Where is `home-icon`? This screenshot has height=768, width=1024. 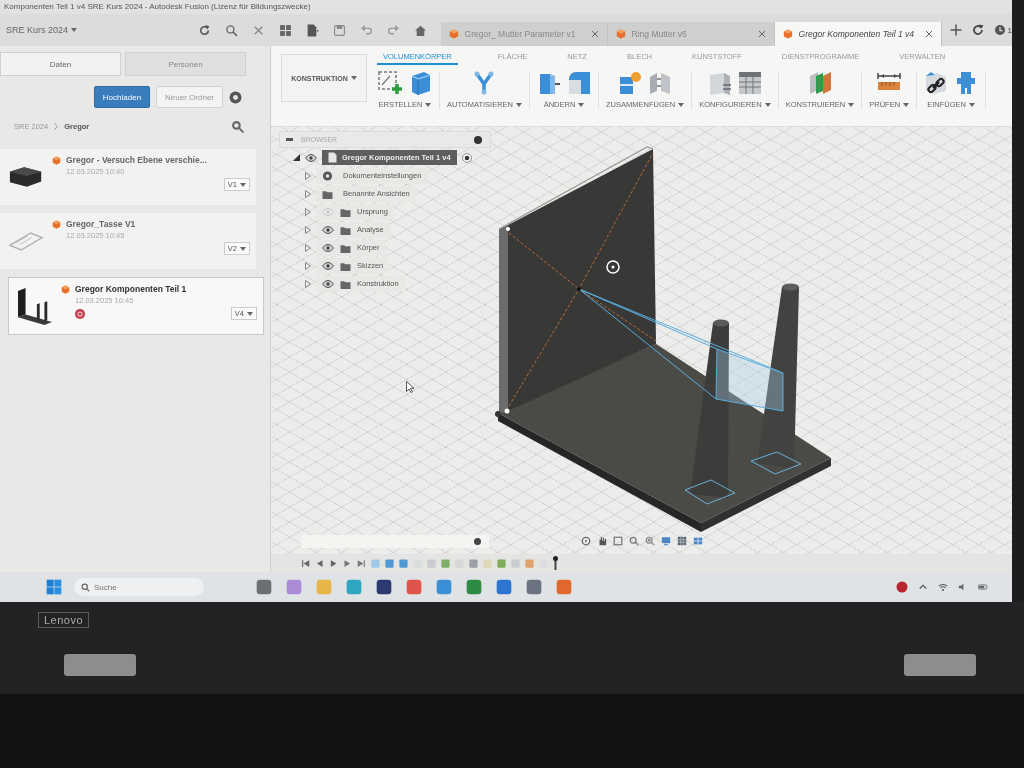
home-icon is located at coordinates (420, 30).